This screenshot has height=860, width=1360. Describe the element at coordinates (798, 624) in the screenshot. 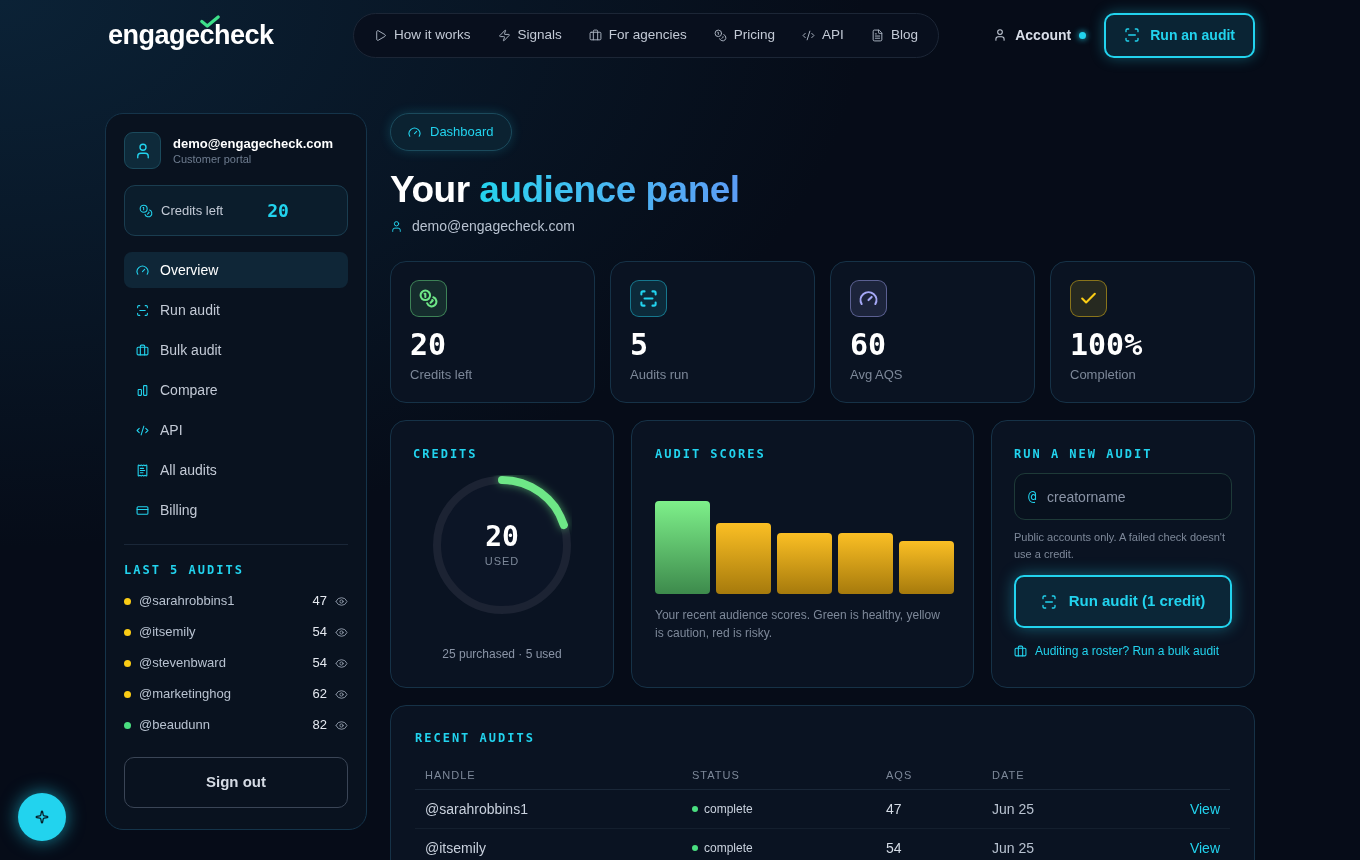

I see `chart-caption: Your recent audience scores. Green is healthy, yellow is caution, red is risky.` at that location.